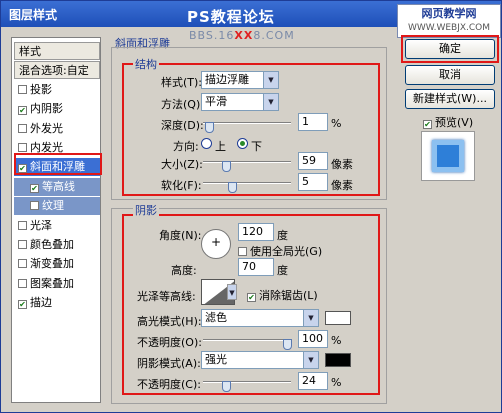 The height and width of the screenshot is (413, 502). Describe the element at coordinates (247, 382) in the screenshot. I see `shadow-opacity-slider-track` at that location.